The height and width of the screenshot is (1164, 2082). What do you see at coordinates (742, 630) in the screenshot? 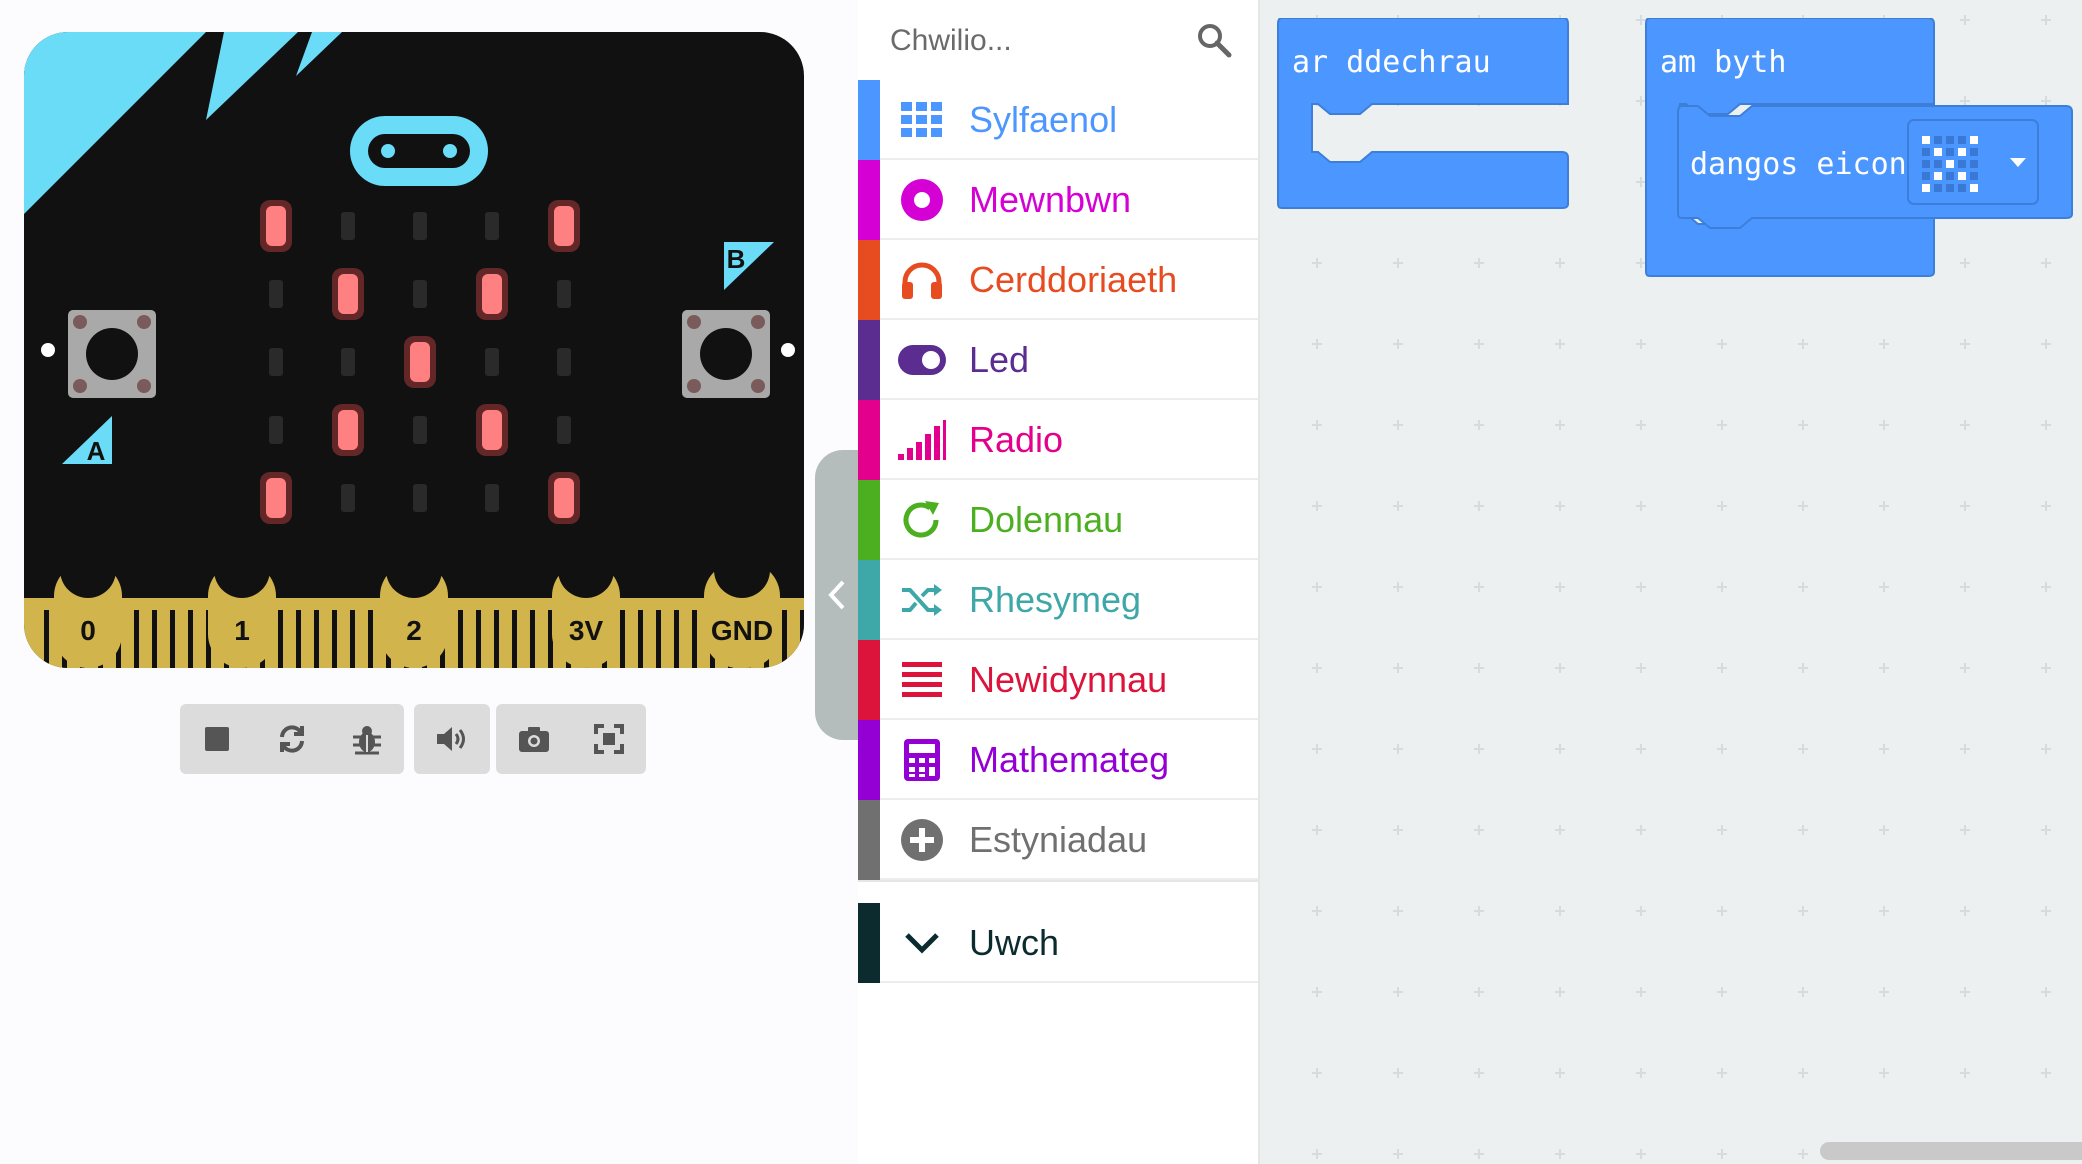
I see `pin-label: GND` at bounding box center [742, 630].